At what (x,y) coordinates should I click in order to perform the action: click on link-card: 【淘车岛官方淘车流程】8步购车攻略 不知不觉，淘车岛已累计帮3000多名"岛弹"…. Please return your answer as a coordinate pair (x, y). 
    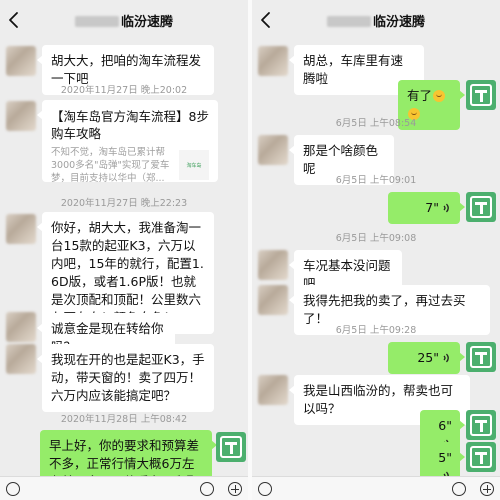
    Looking at the image, I should click on (127, 142).